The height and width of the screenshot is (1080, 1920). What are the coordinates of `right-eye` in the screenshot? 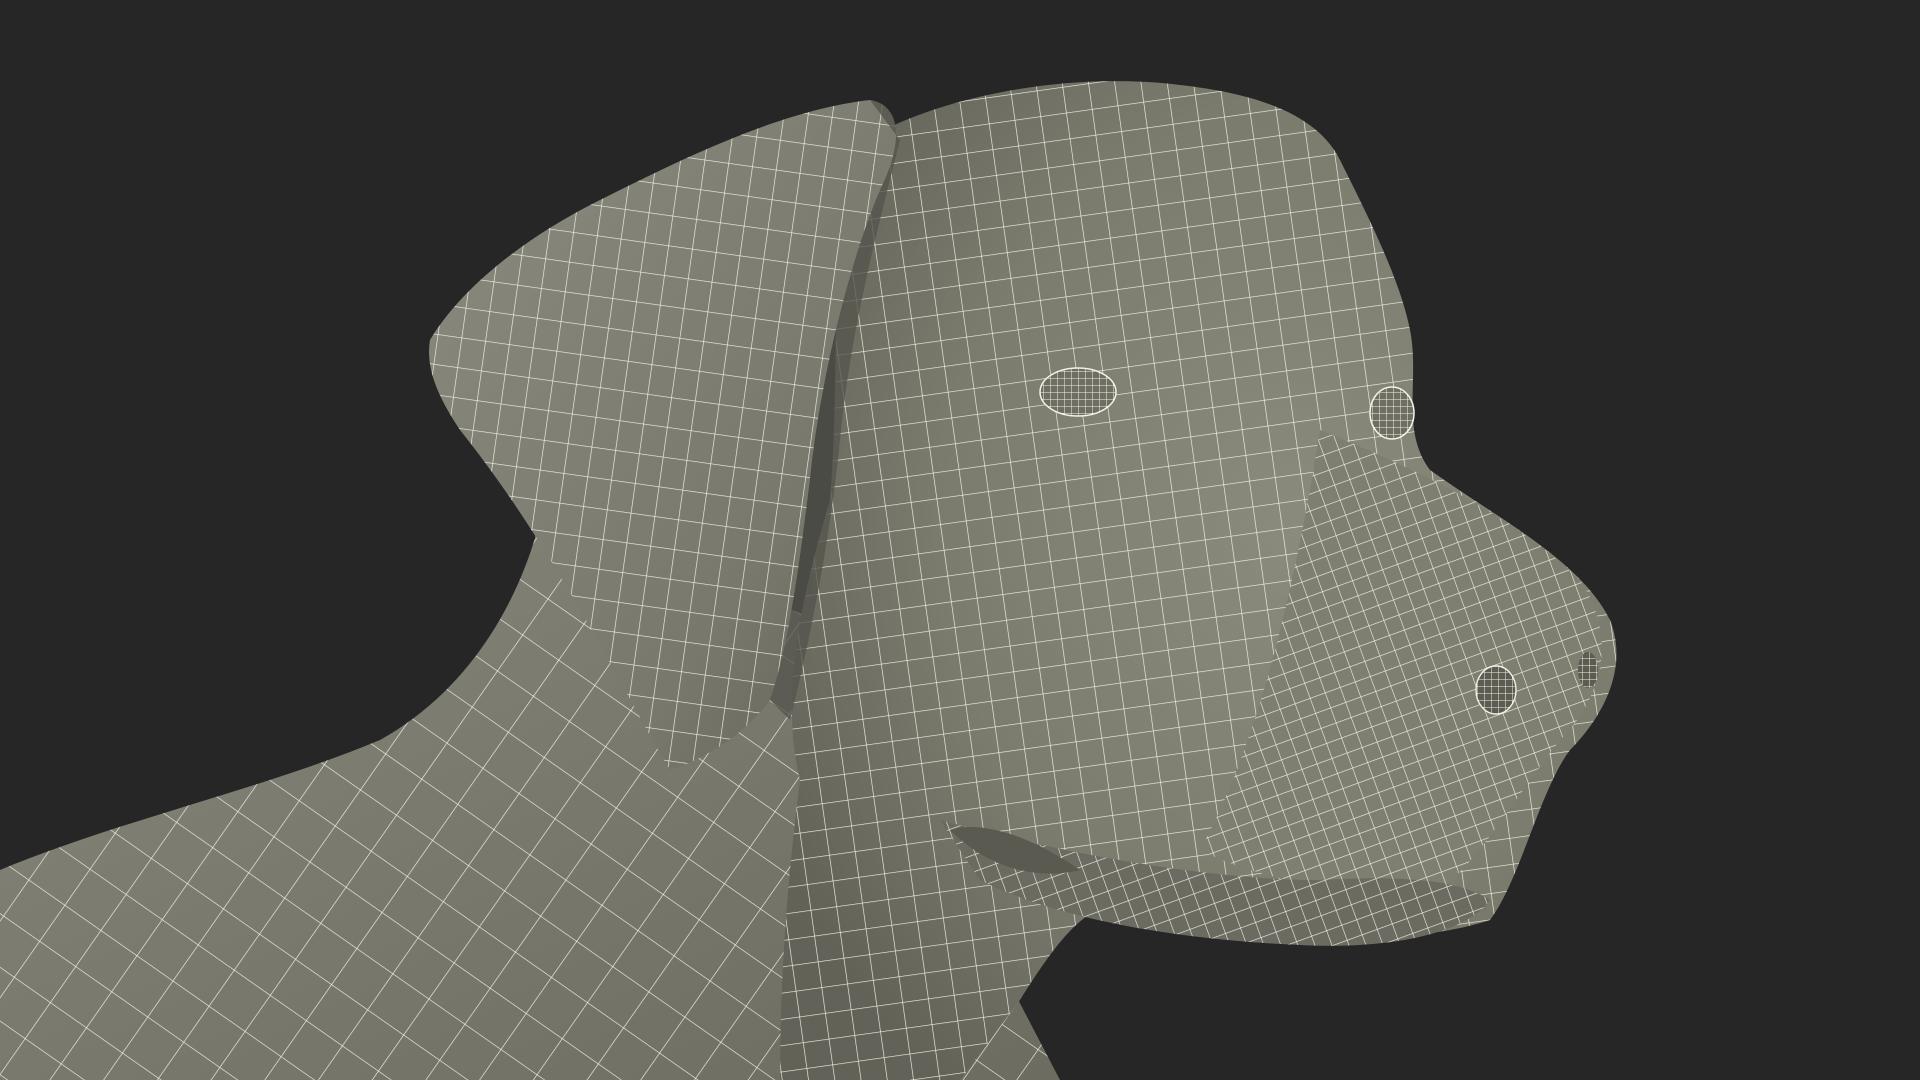 It's located at (1392, 413).